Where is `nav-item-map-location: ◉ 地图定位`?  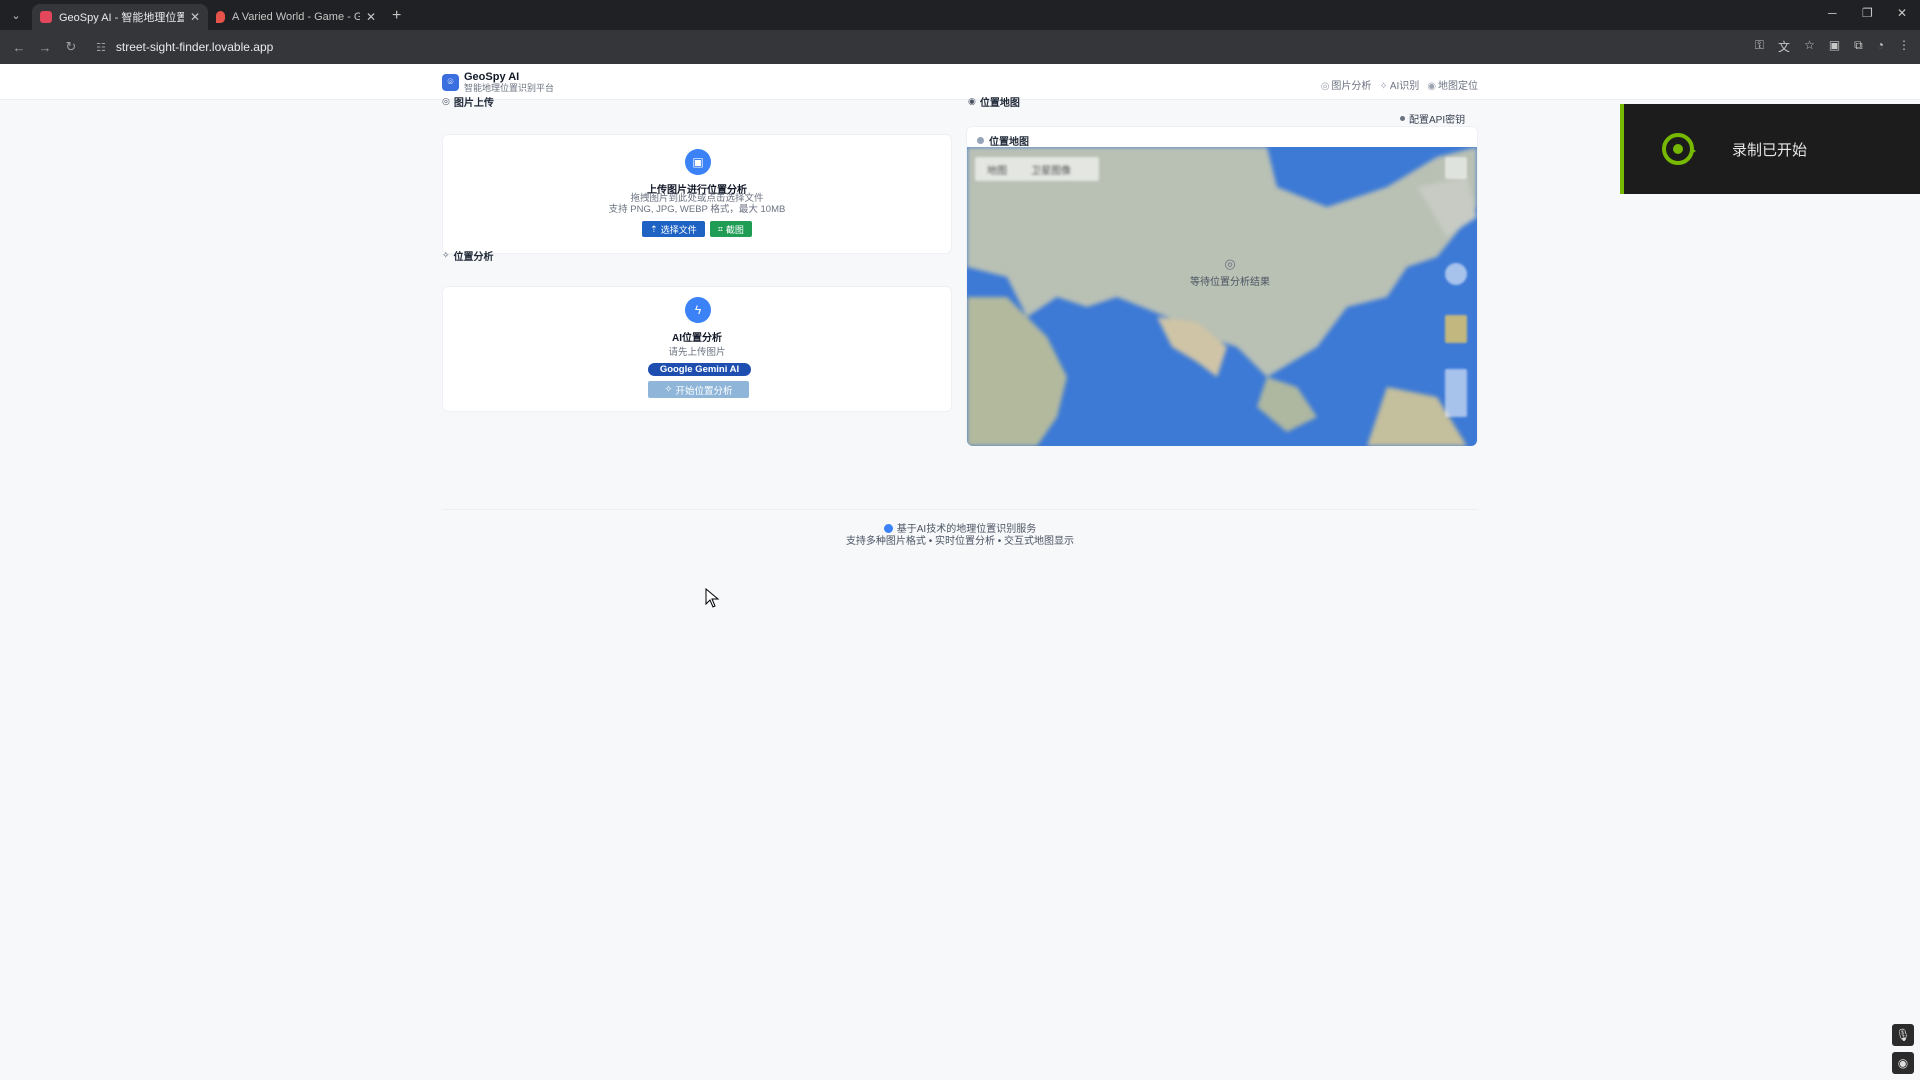
nav-item-map-location: ◉ 地图定位 is located at coordinates (1452, 84).